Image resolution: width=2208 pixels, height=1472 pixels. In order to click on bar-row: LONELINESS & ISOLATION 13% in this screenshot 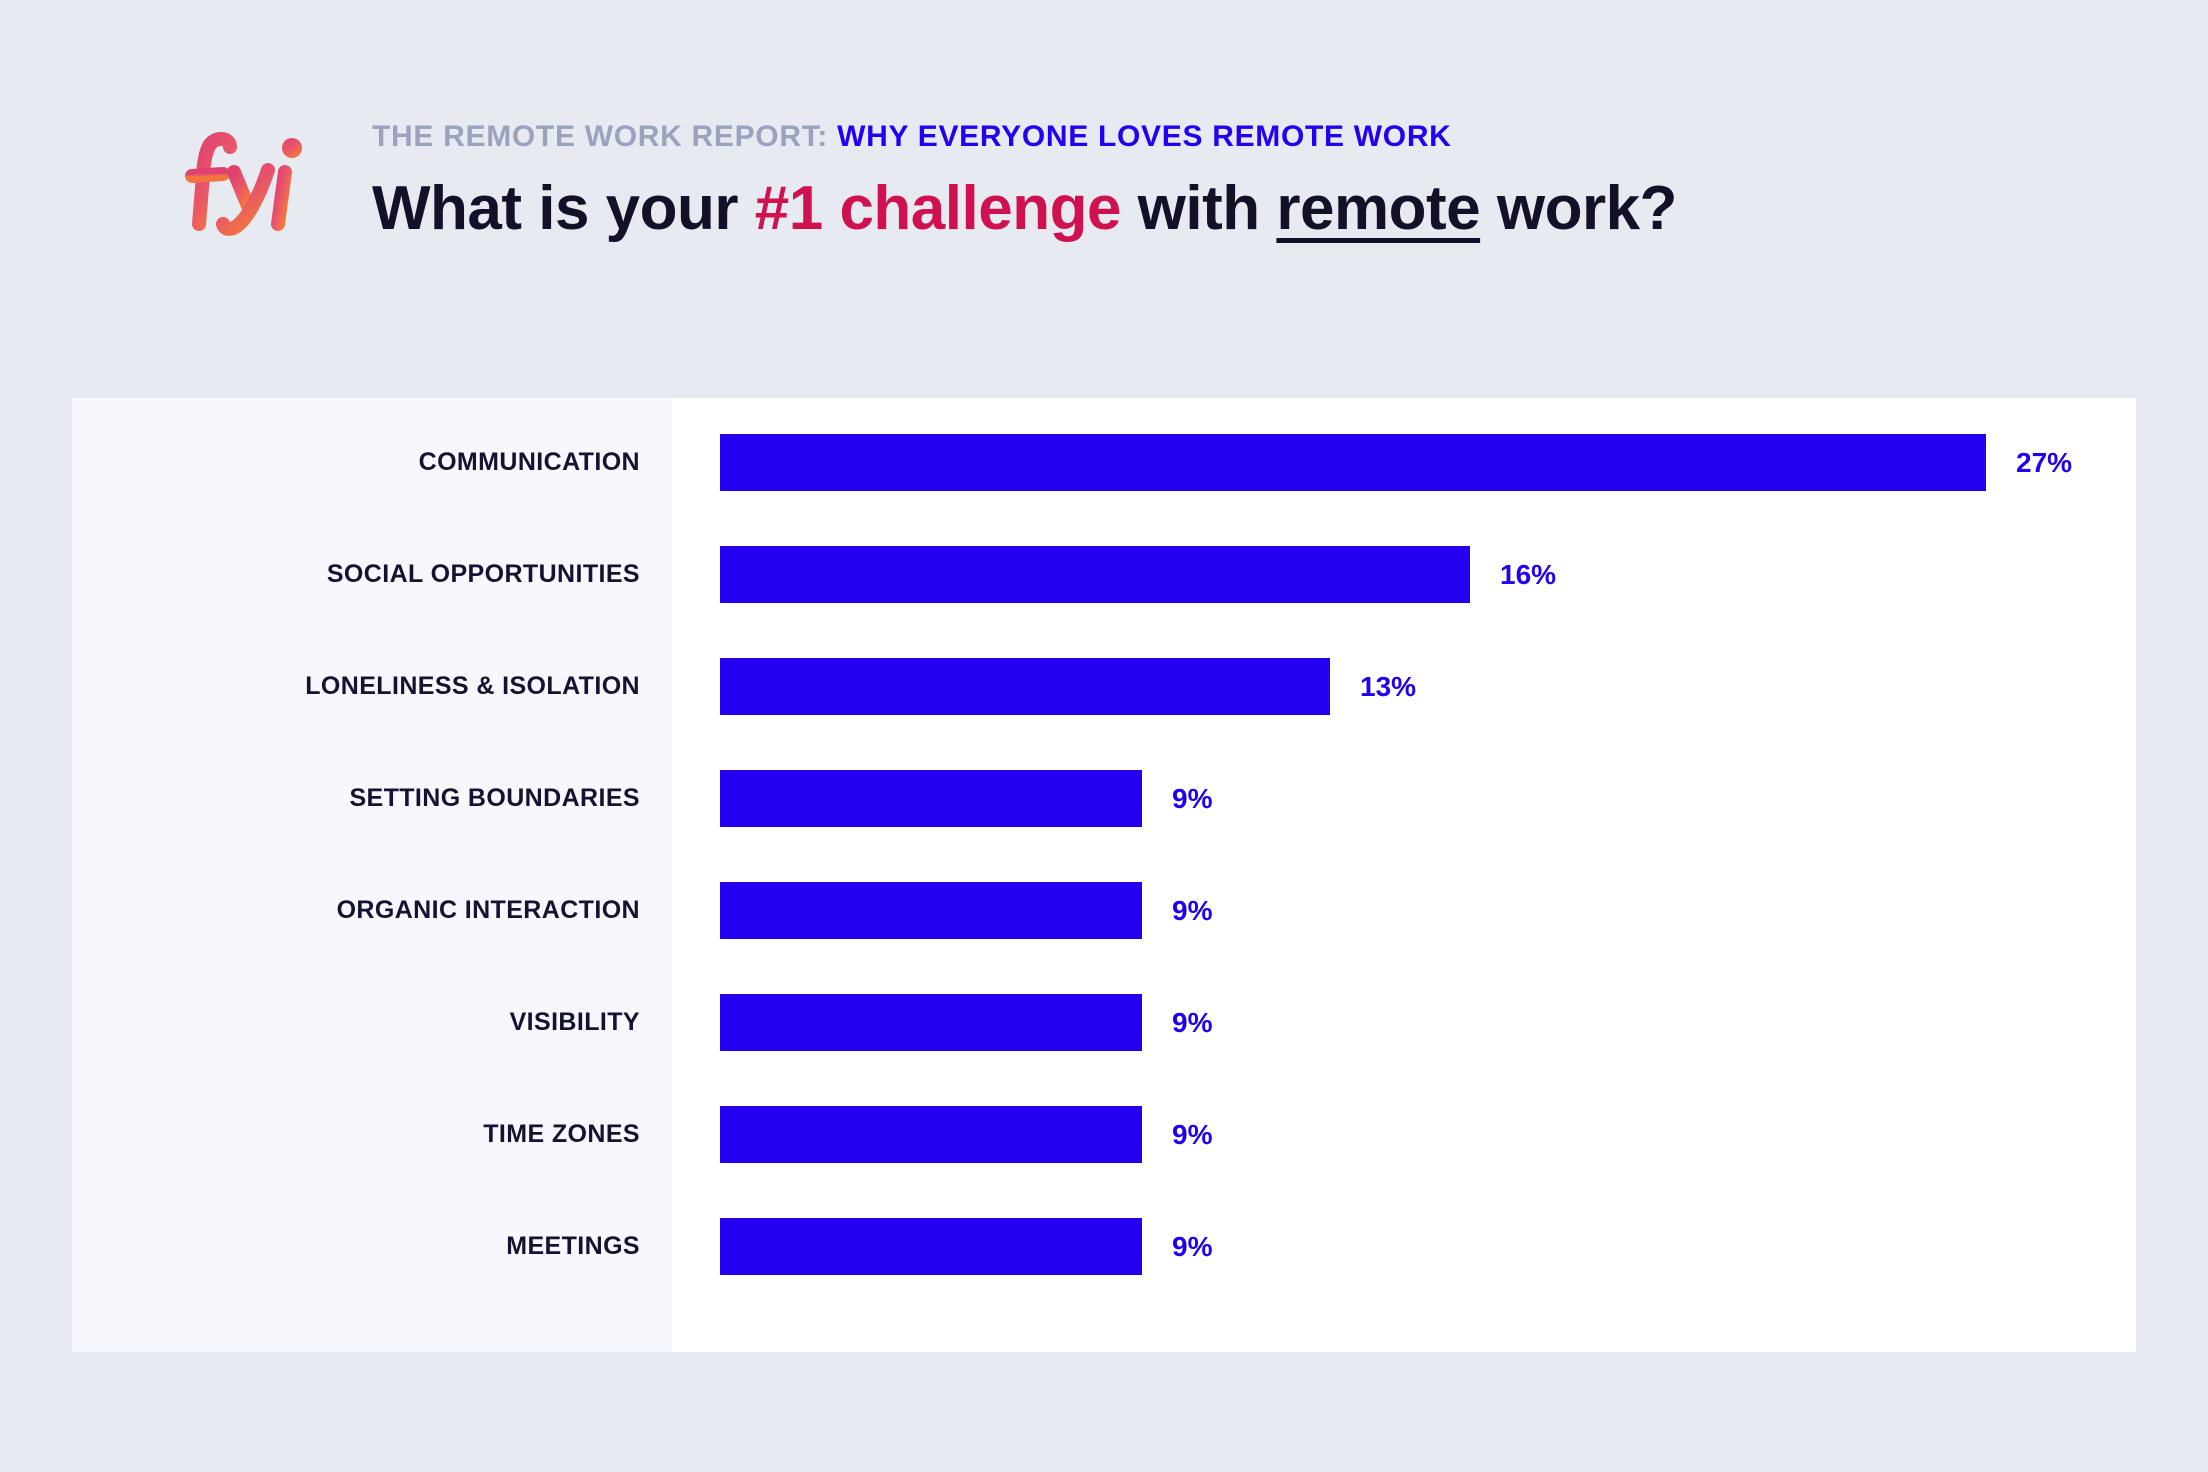, I will do `click(1104, 686)`.